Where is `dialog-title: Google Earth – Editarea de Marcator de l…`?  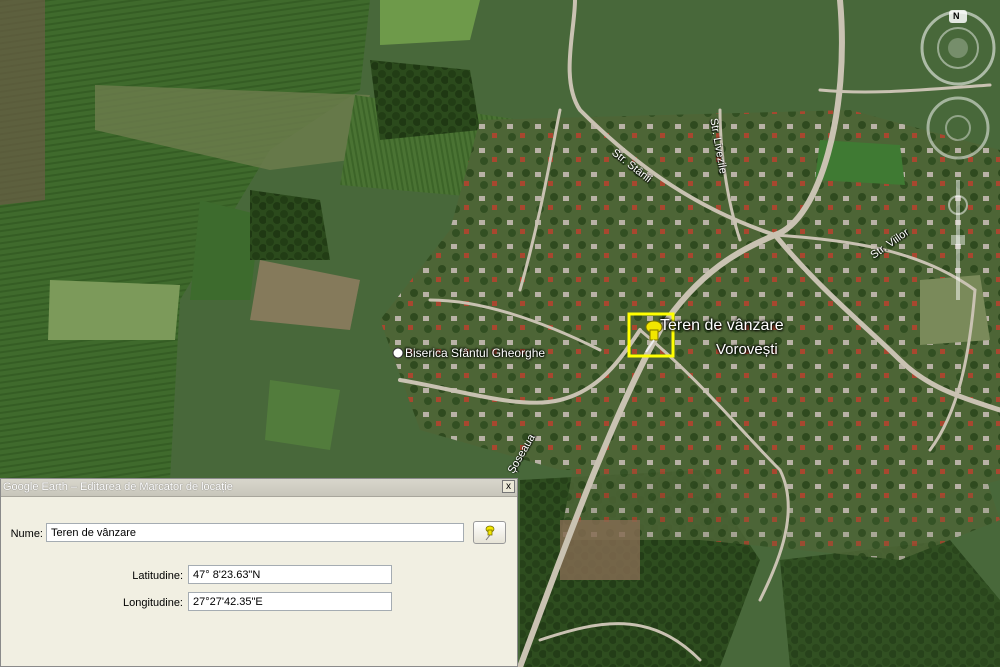
dialog-title: Google Earth – Editarea de Marcator de l… is located at coordinates (118, 487).